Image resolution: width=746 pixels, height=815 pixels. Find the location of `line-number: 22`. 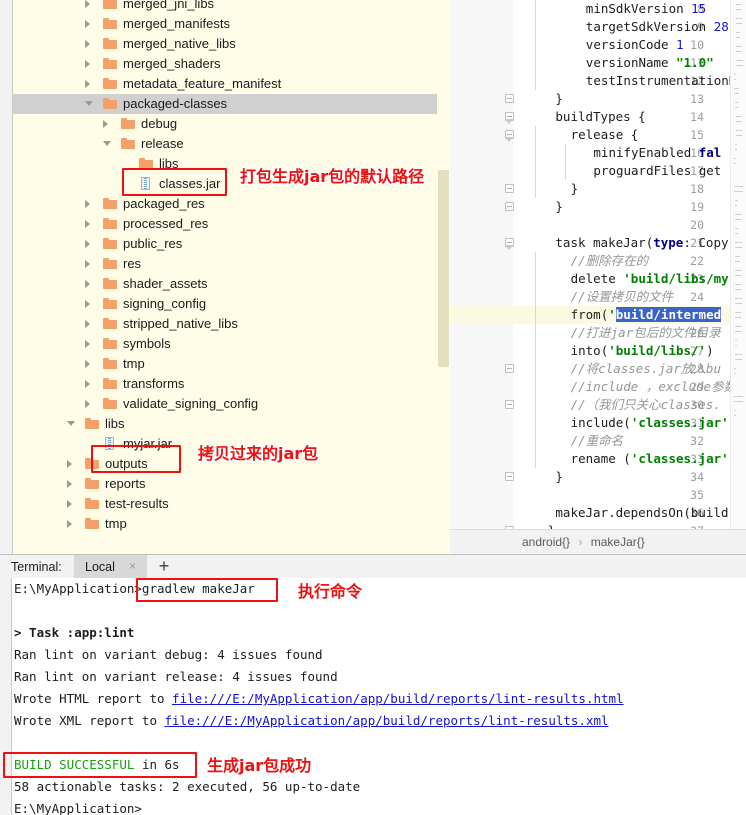

line-number: 22 is located at coordinates (691, 261).